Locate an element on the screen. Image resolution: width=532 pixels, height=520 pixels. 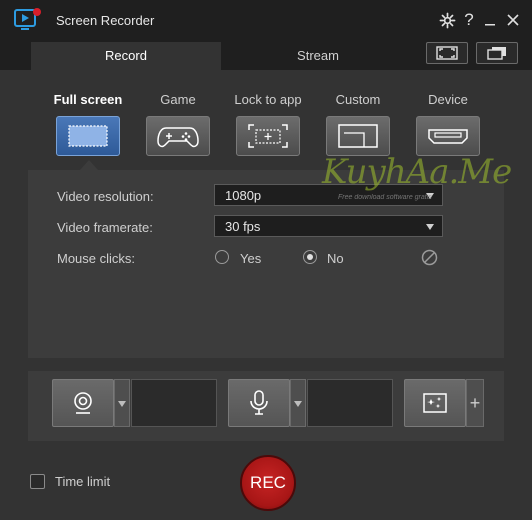
microphone-icon is located at coordinates (259, 402).